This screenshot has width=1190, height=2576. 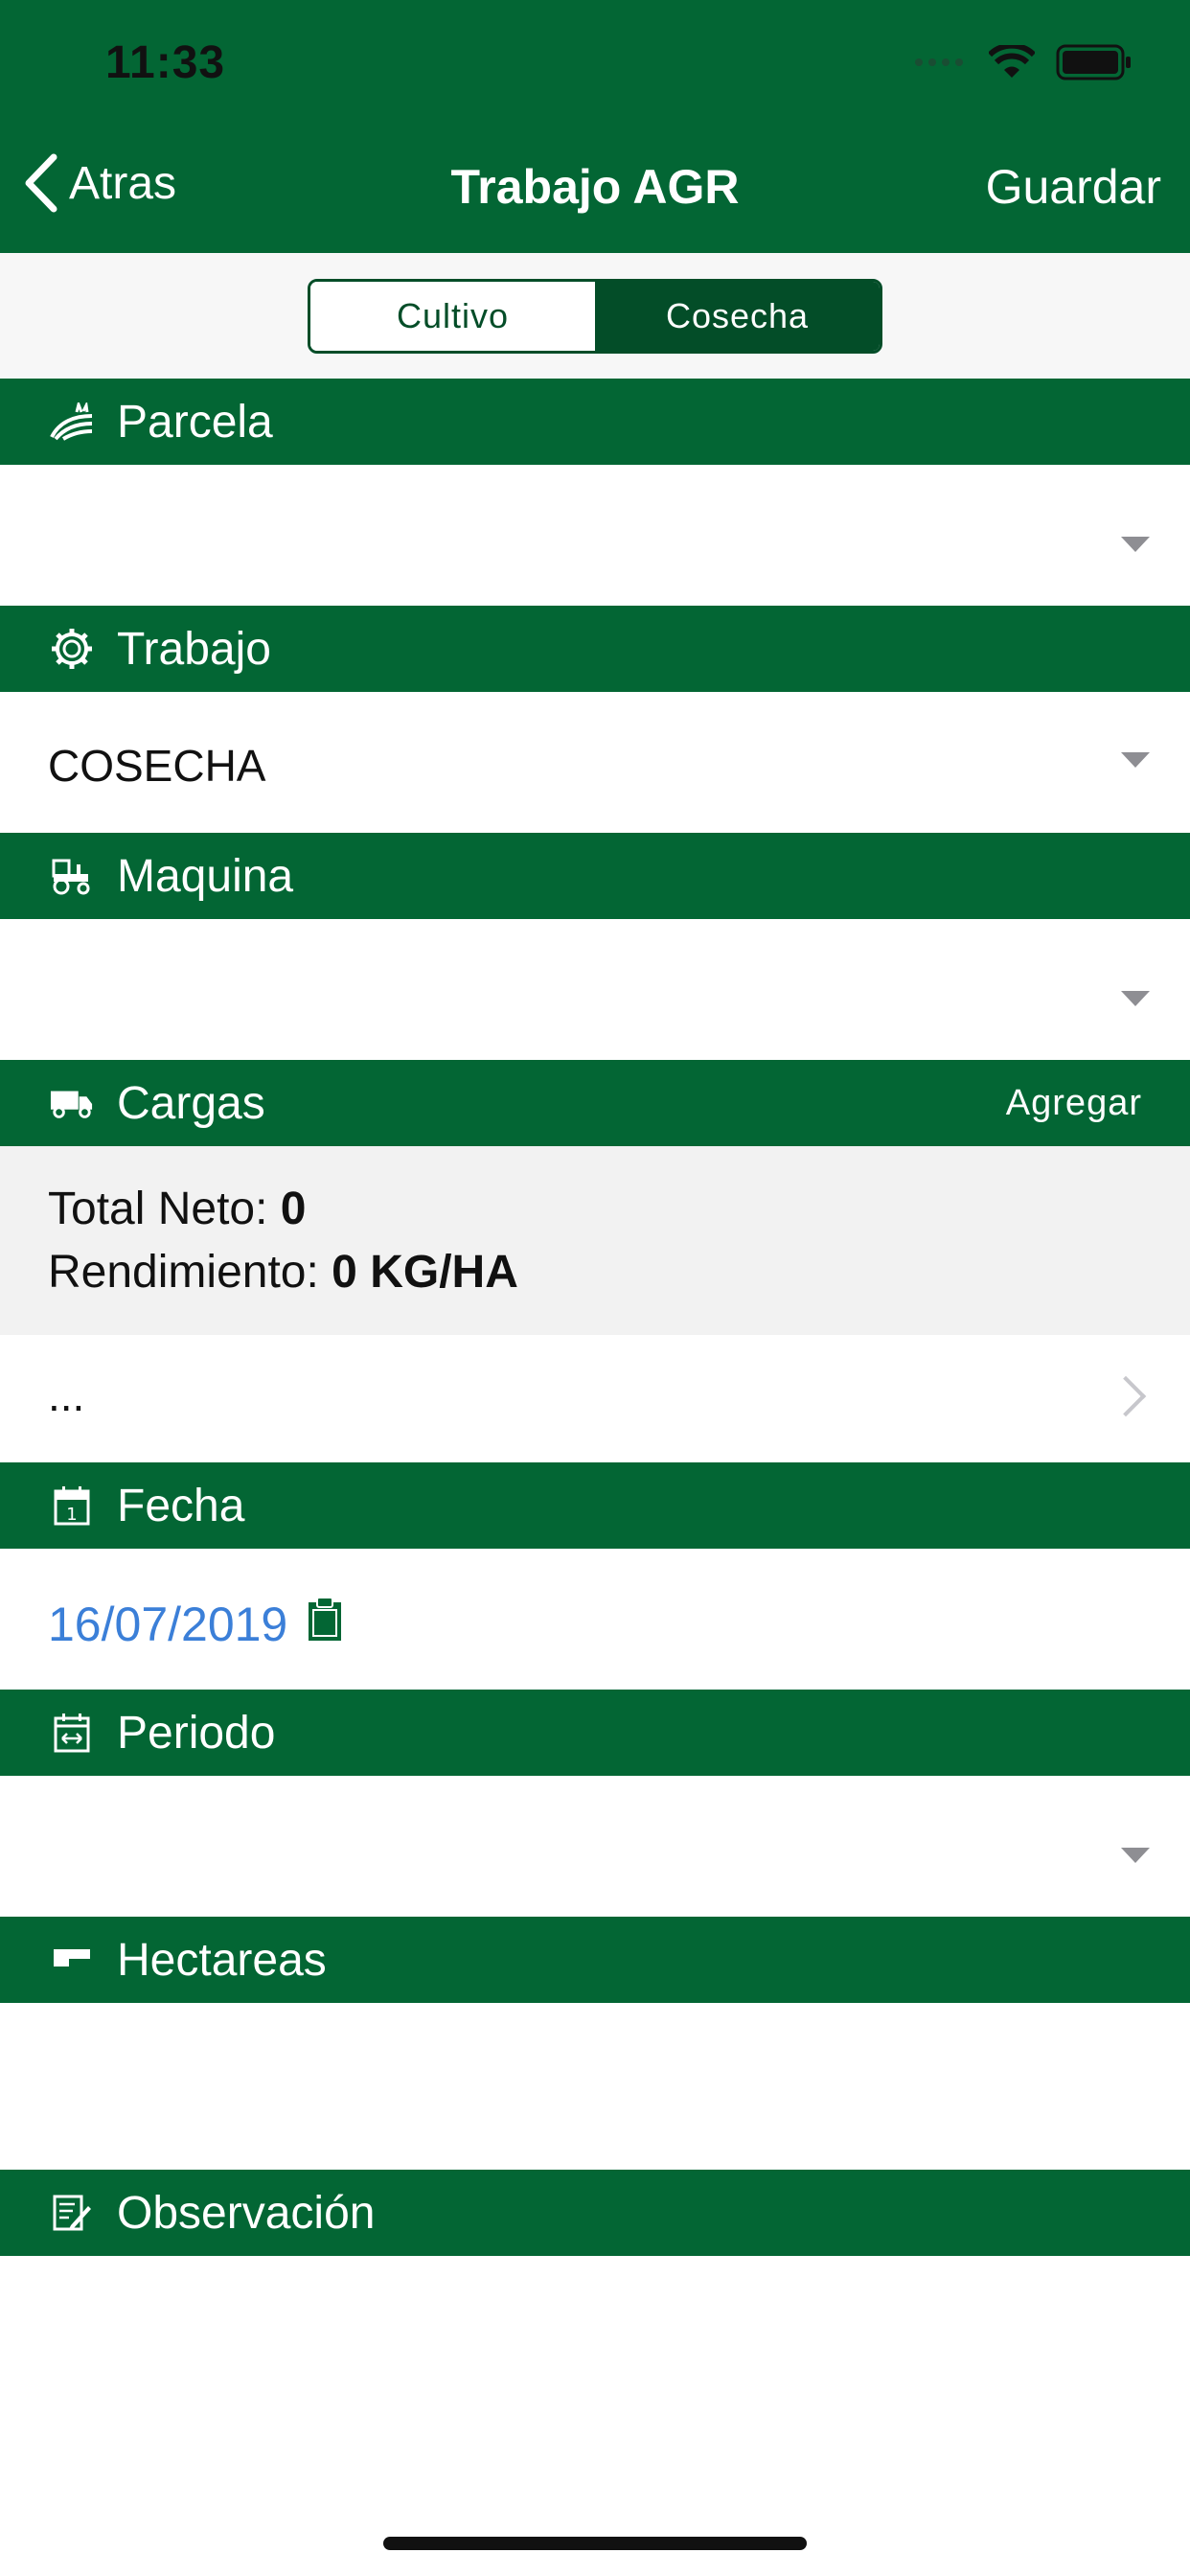 I want to click on segmented-control: Cultivo Cosecha, so click(x=595, y=316).